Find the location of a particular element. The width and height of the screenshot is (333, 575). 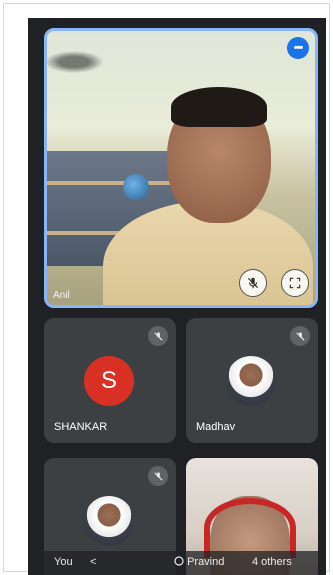

participant-name: SHANKAR is located at coordinates (81, 427).